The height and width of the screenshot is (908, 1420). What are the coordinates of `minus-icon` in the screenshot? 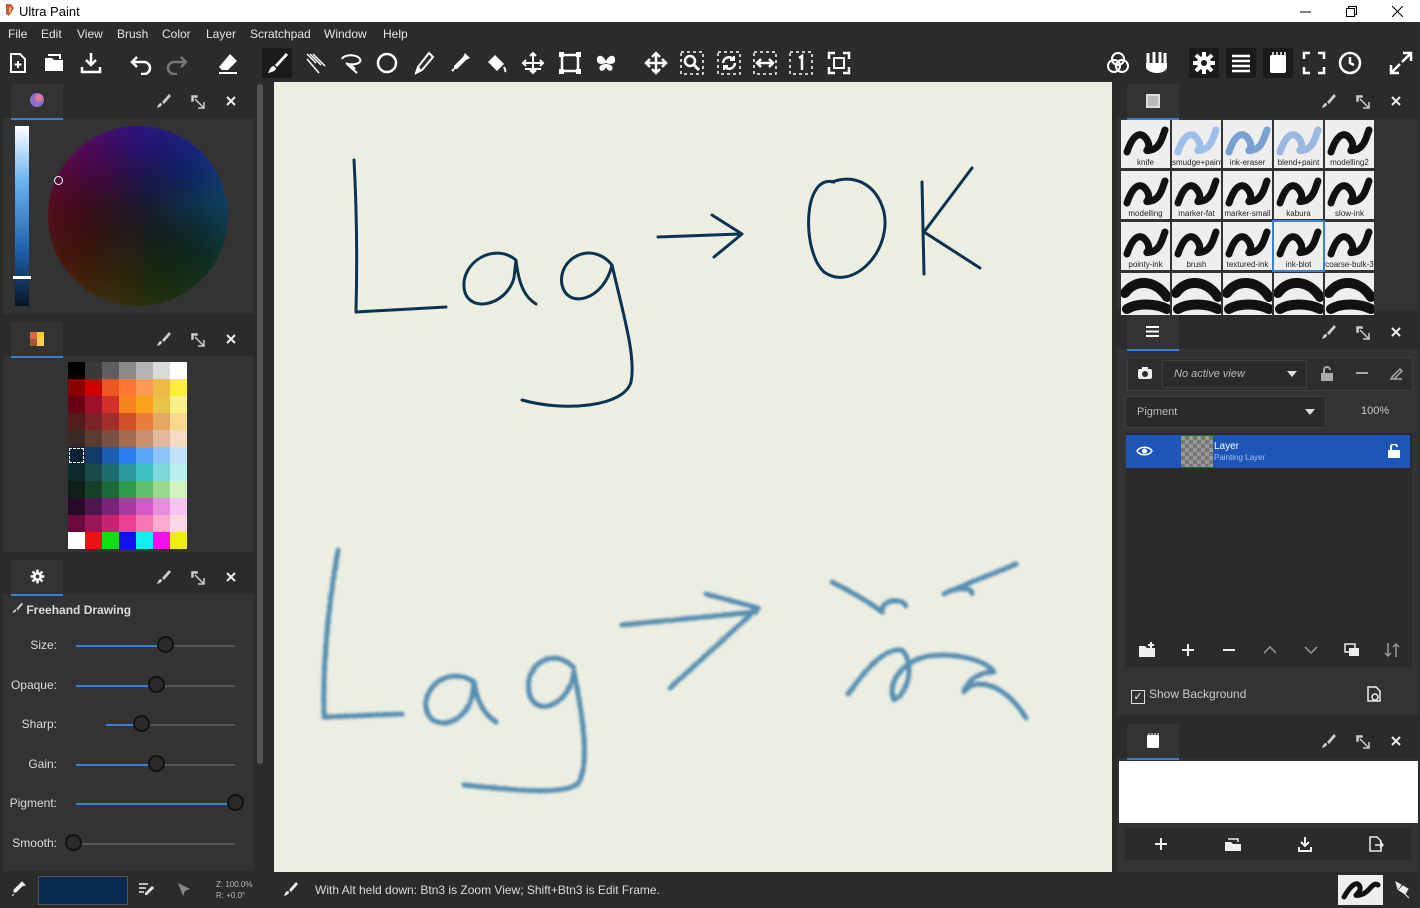 It's located at (1362, 373).